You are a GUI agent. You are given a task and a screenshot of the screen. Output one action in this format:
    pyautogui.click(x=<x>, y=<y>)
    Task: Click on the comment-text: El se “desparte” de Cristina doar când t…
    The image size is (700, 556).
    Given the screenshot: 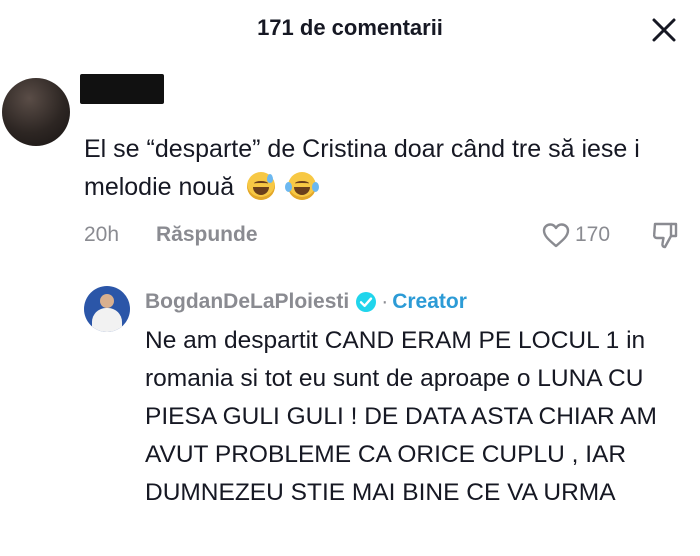 What is the action you would take?
    pyautogui.click(x=362, y=168)
    